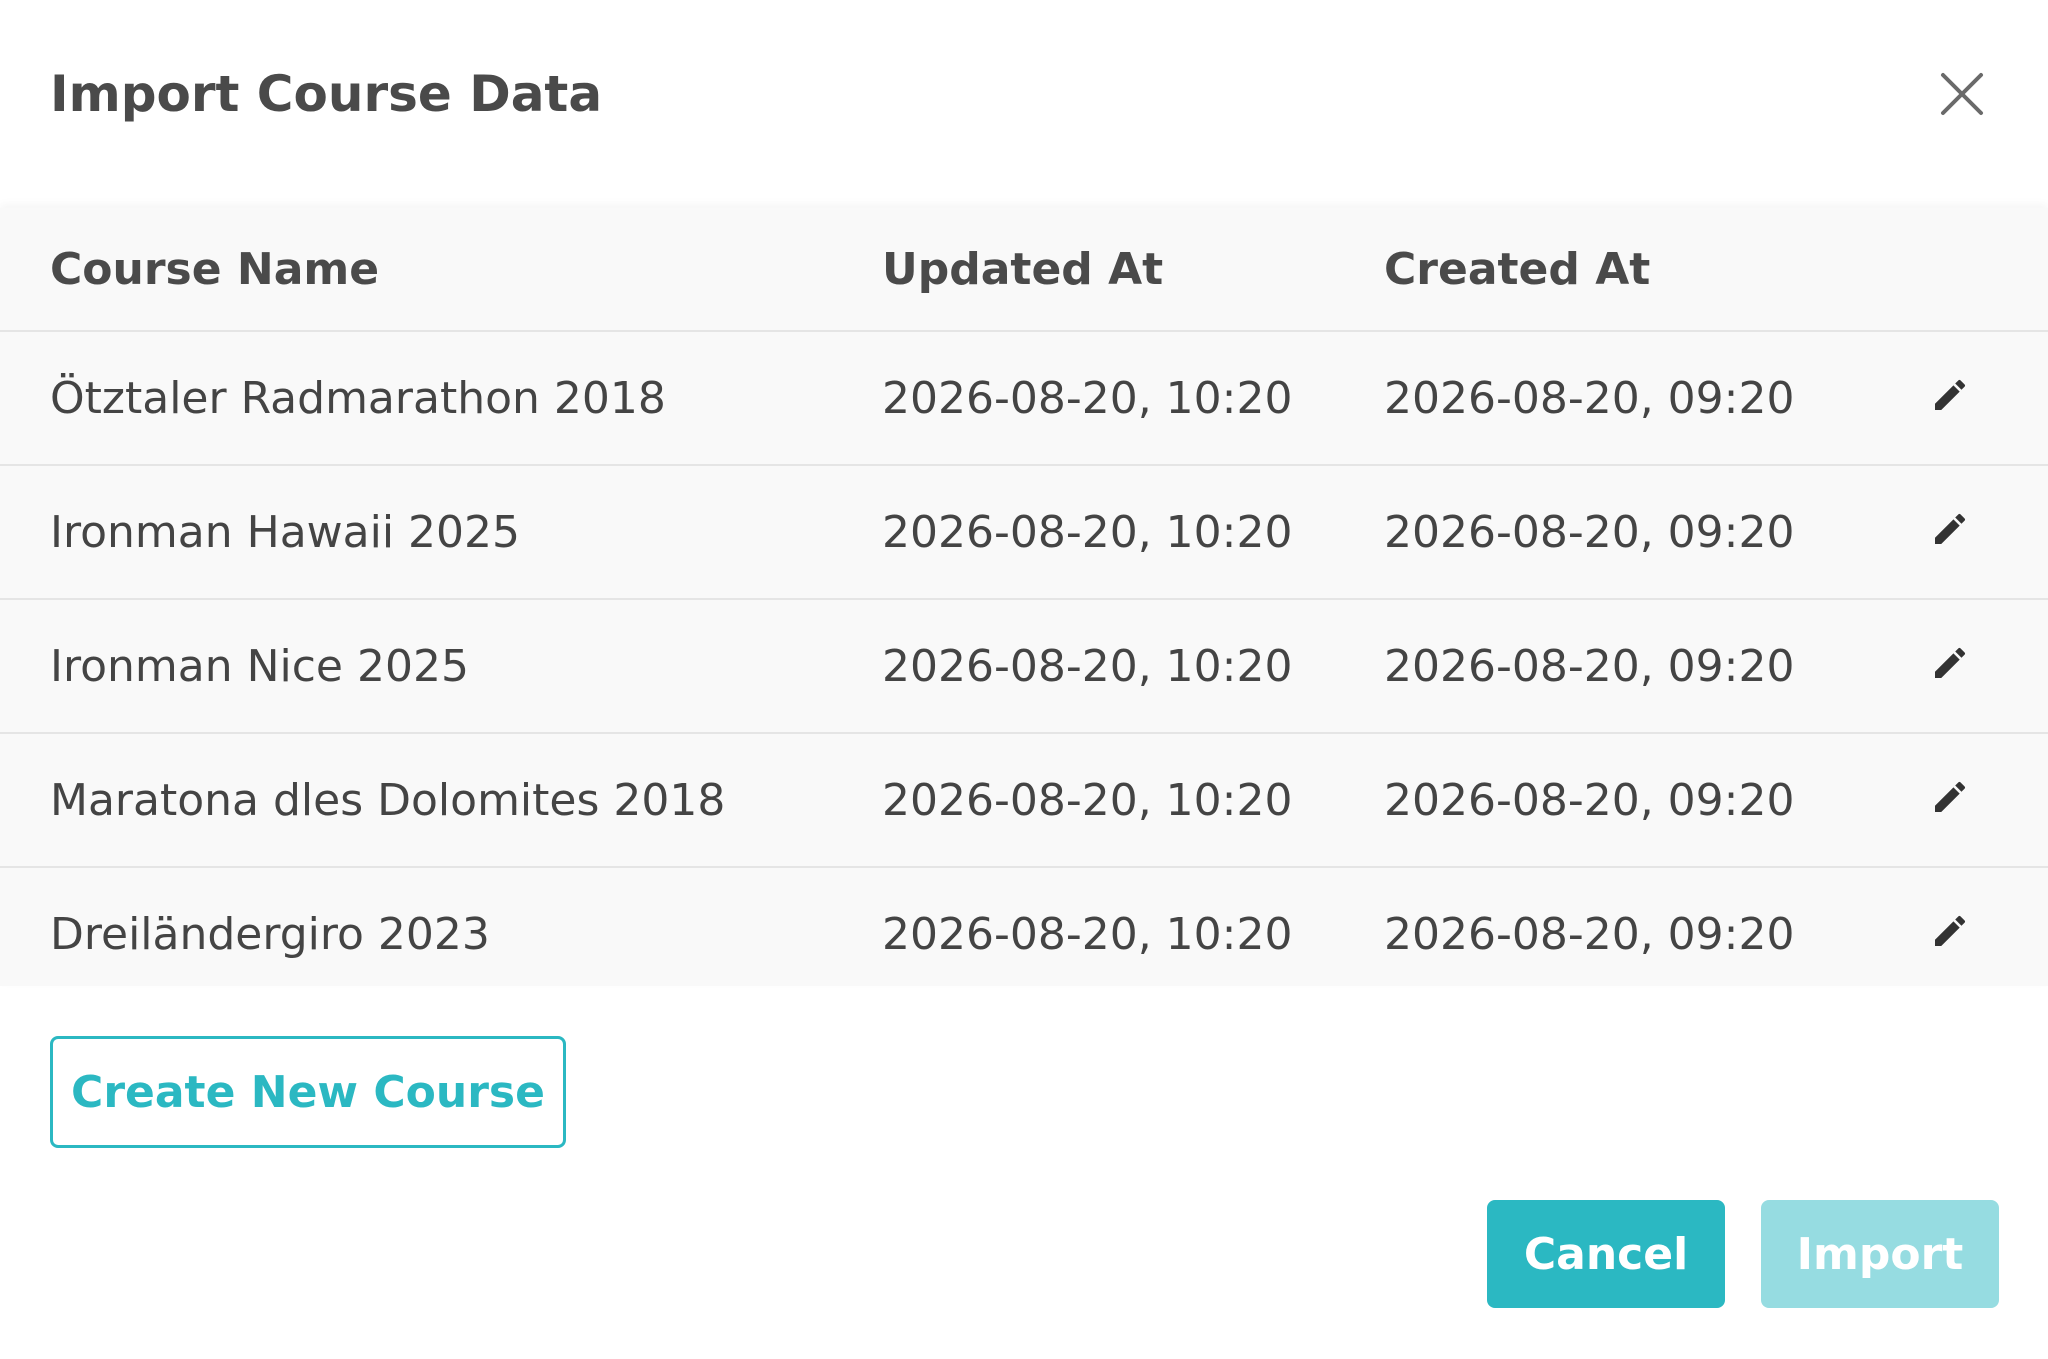 This screenshot has width=2048, height=1359. Describe the element at coordinates (308, 1092) in the screenshot. I see `create-new-course-button: Create New Course` at that location.